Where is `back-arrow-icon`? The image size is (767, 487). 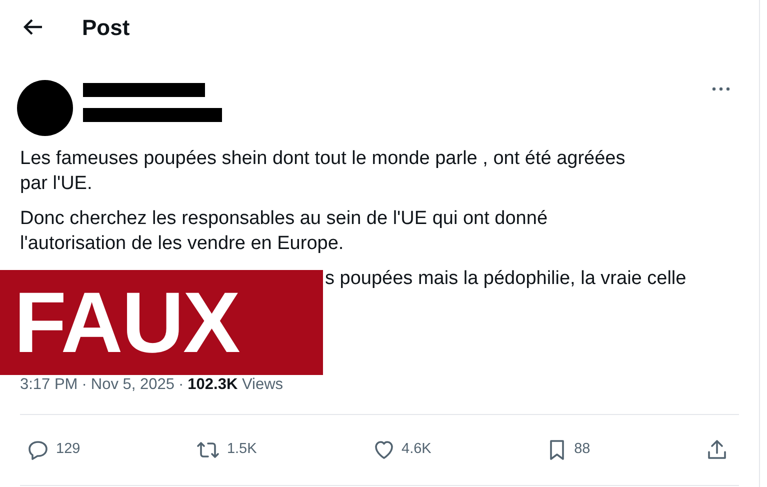 back-arrow-icon is located at coordinates (33, 27).